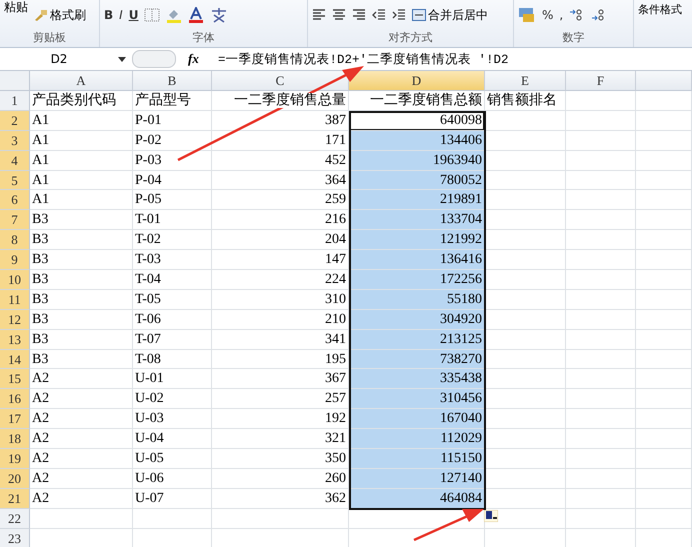 The width and height of the screenshot is (692, 547). I want to click on table-cell: P-04, so click(172, 180).